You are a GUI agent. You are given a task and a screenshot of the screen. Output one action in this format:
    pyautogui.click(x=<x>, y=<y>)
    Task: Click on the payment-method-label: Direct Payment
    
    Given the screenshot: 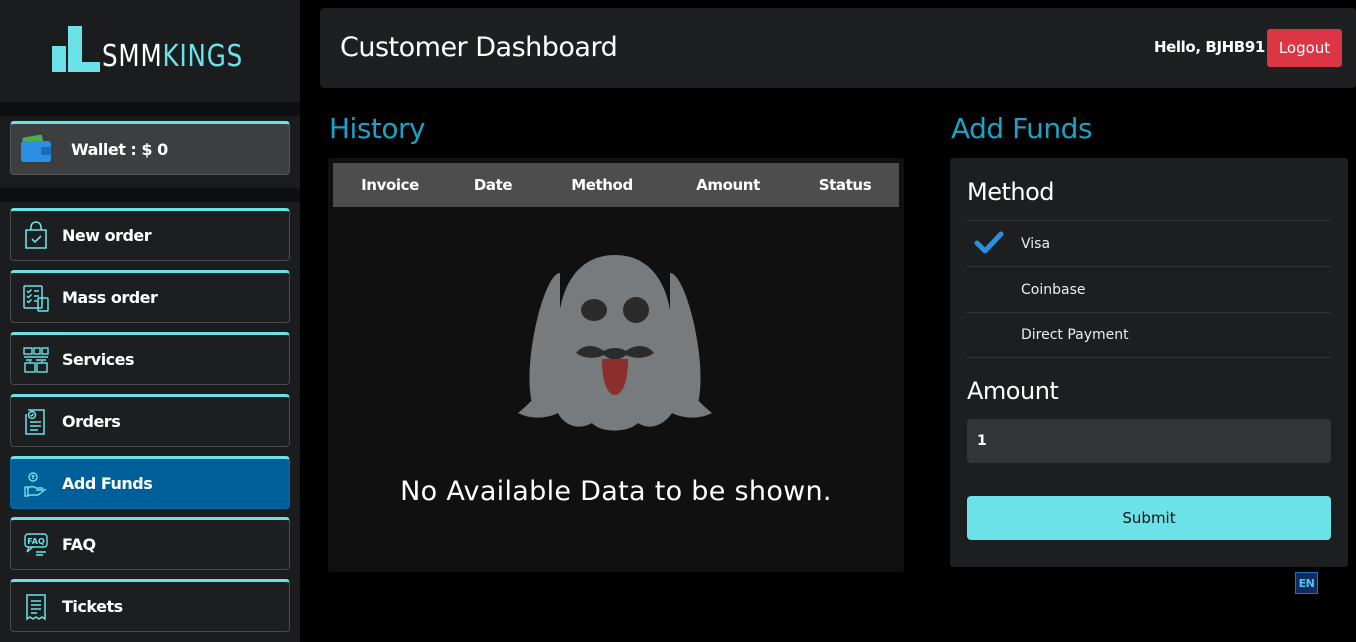 What is the action you would take?
    pyautogui.click(x=1075, y=335)
    